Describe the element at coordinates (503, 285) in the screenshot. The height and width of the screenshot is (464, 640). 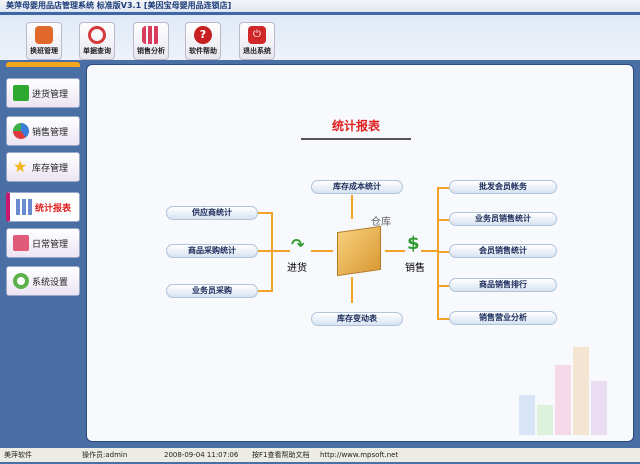
I see `report-product-ranking: 商品销售排行` at that location.